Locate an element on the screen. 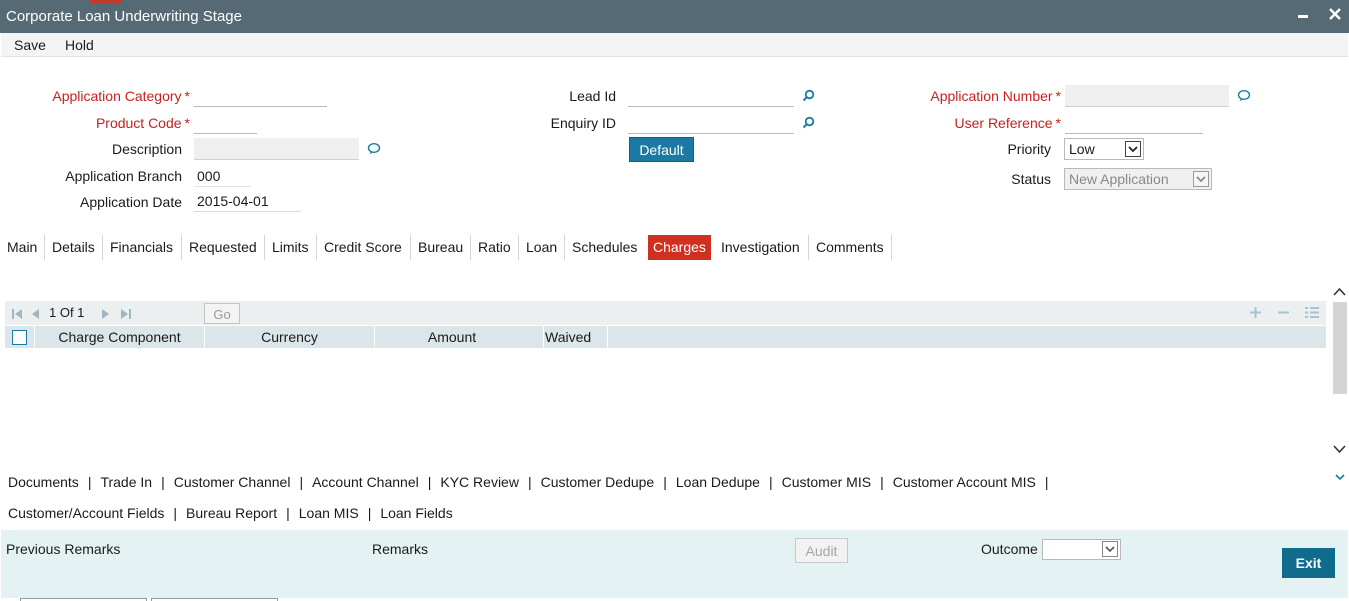 Image resolution: width=1349 pixels, height=601 pixels. product-code-input is located at coordinates (225, 123).